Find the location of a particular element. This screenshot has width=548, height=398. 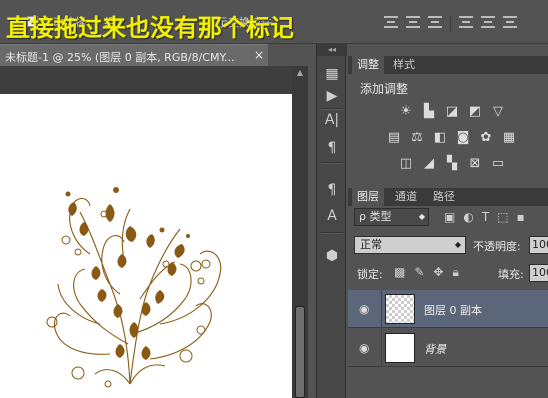

lock-transparent-icon: ▩ is located at coordinates (399, 272).